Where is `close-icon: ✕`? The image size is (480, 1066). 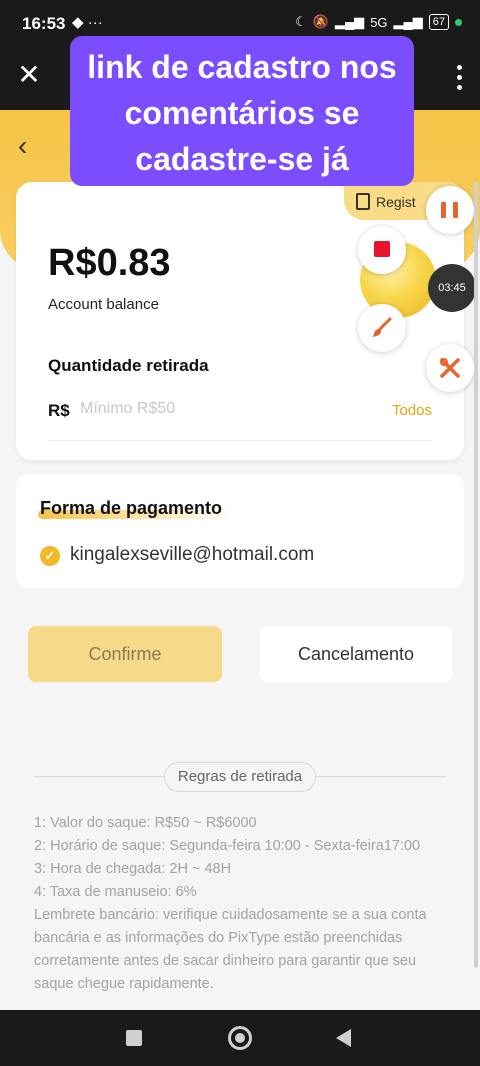
close-icon: ✕ is located at coordinates (29, 75).